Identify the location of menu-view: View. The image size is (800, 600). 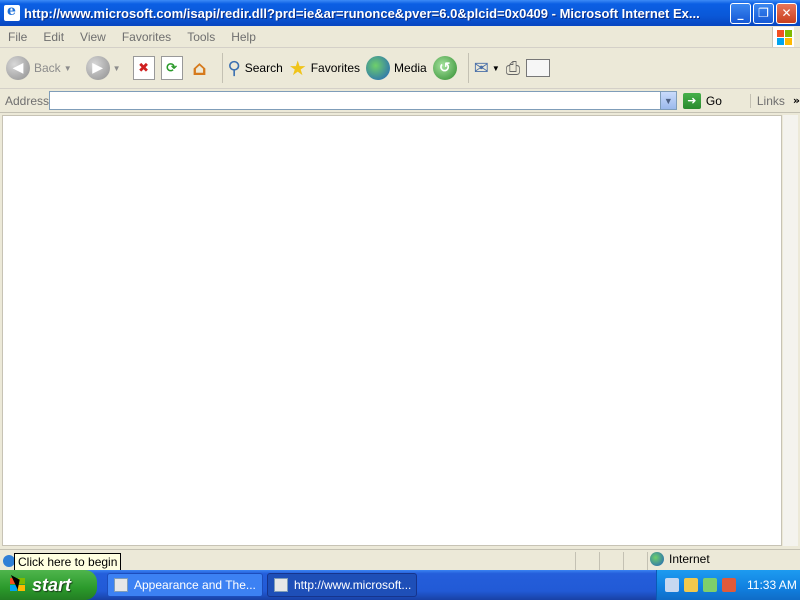
(93, 37).